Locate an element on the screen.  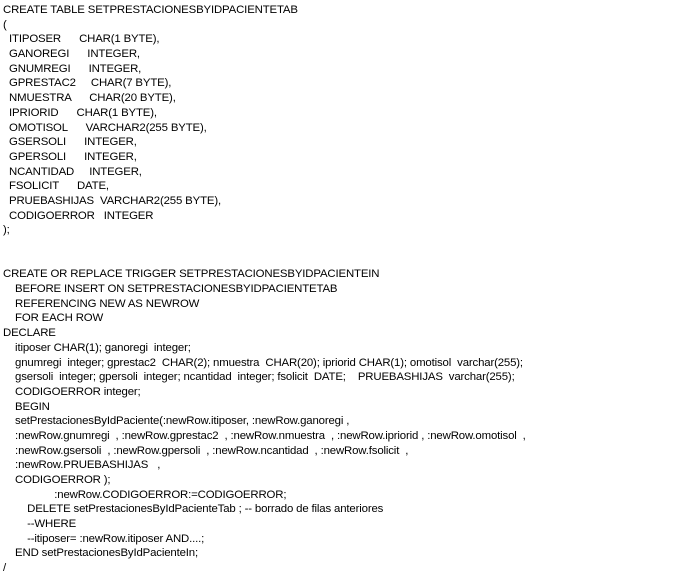
code-line: CODIGOERROR INTEGER is located at coordinates (78, 215).